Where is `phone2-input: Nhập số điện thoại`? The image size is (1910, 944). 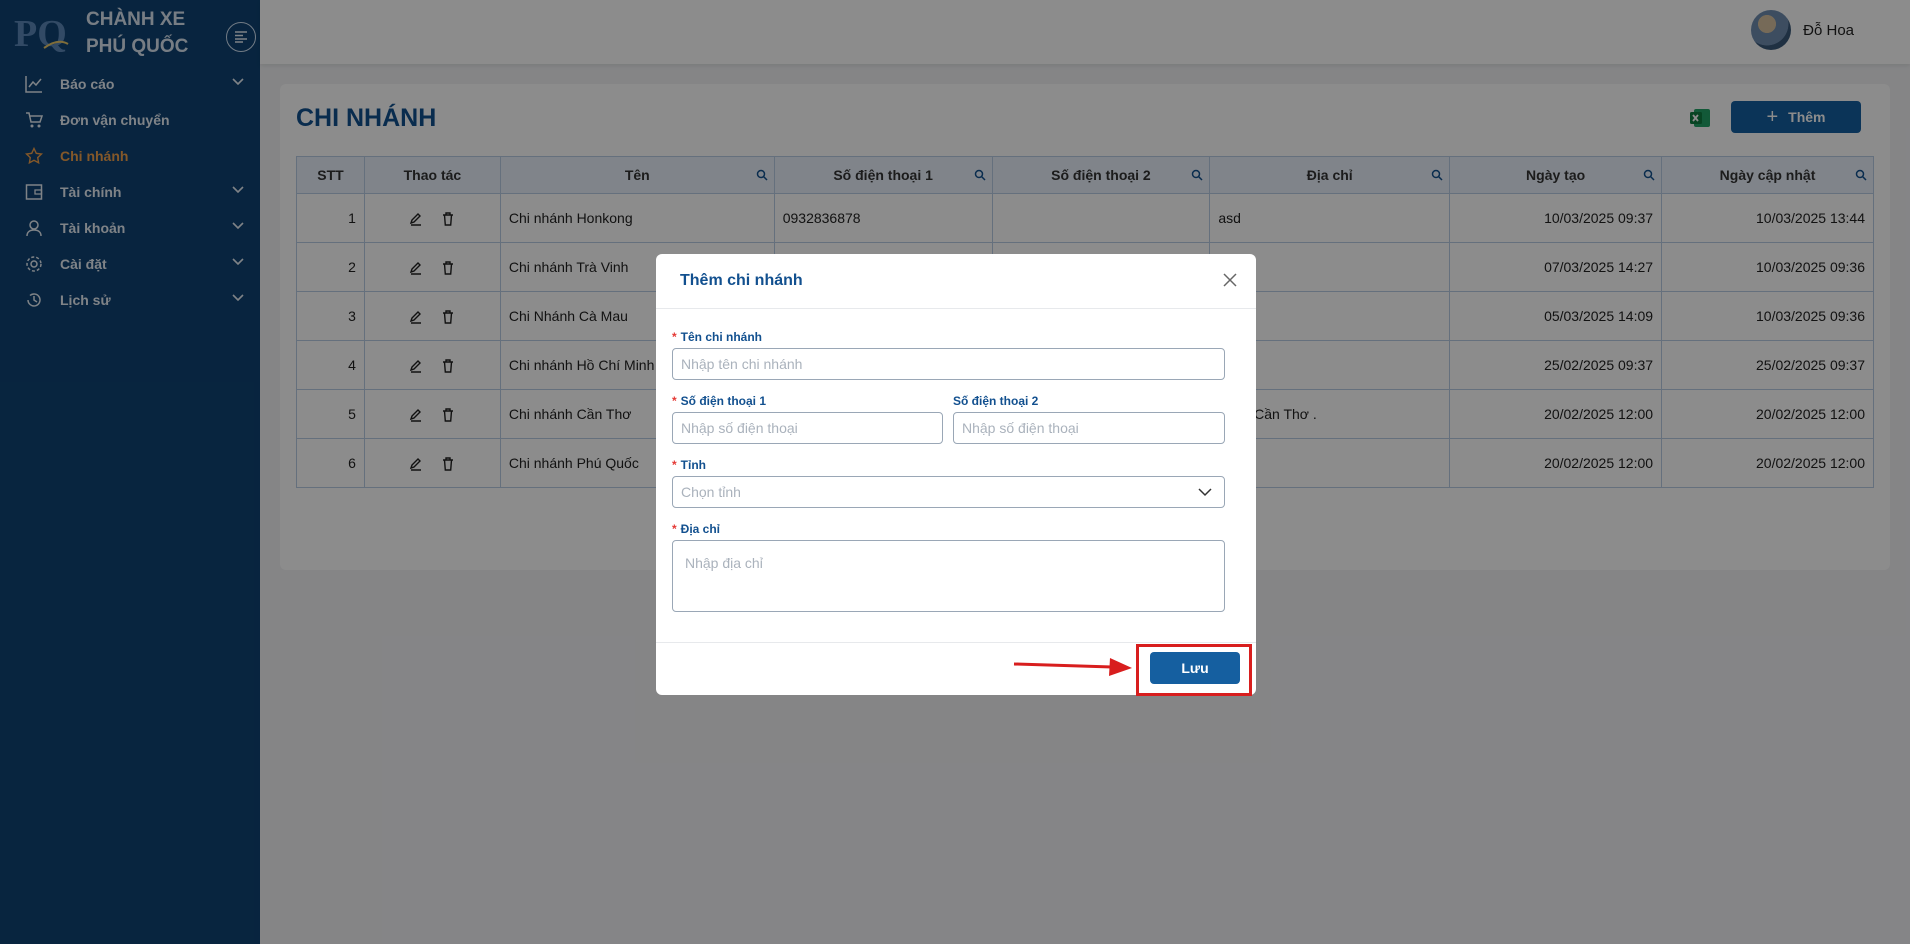 phone2-input: Nhập số điện thoại is located at coordinates (1089, 428).